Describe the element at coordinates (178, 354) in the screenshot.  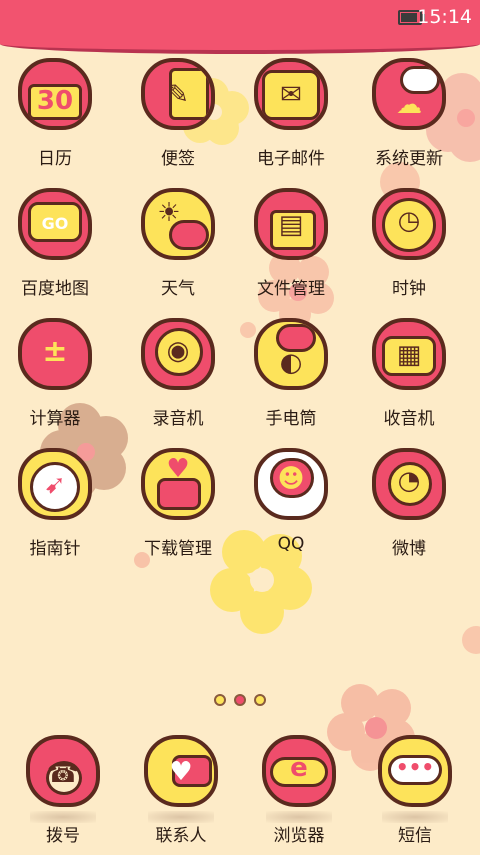
I see `recorder-icon: ◉` at that location.